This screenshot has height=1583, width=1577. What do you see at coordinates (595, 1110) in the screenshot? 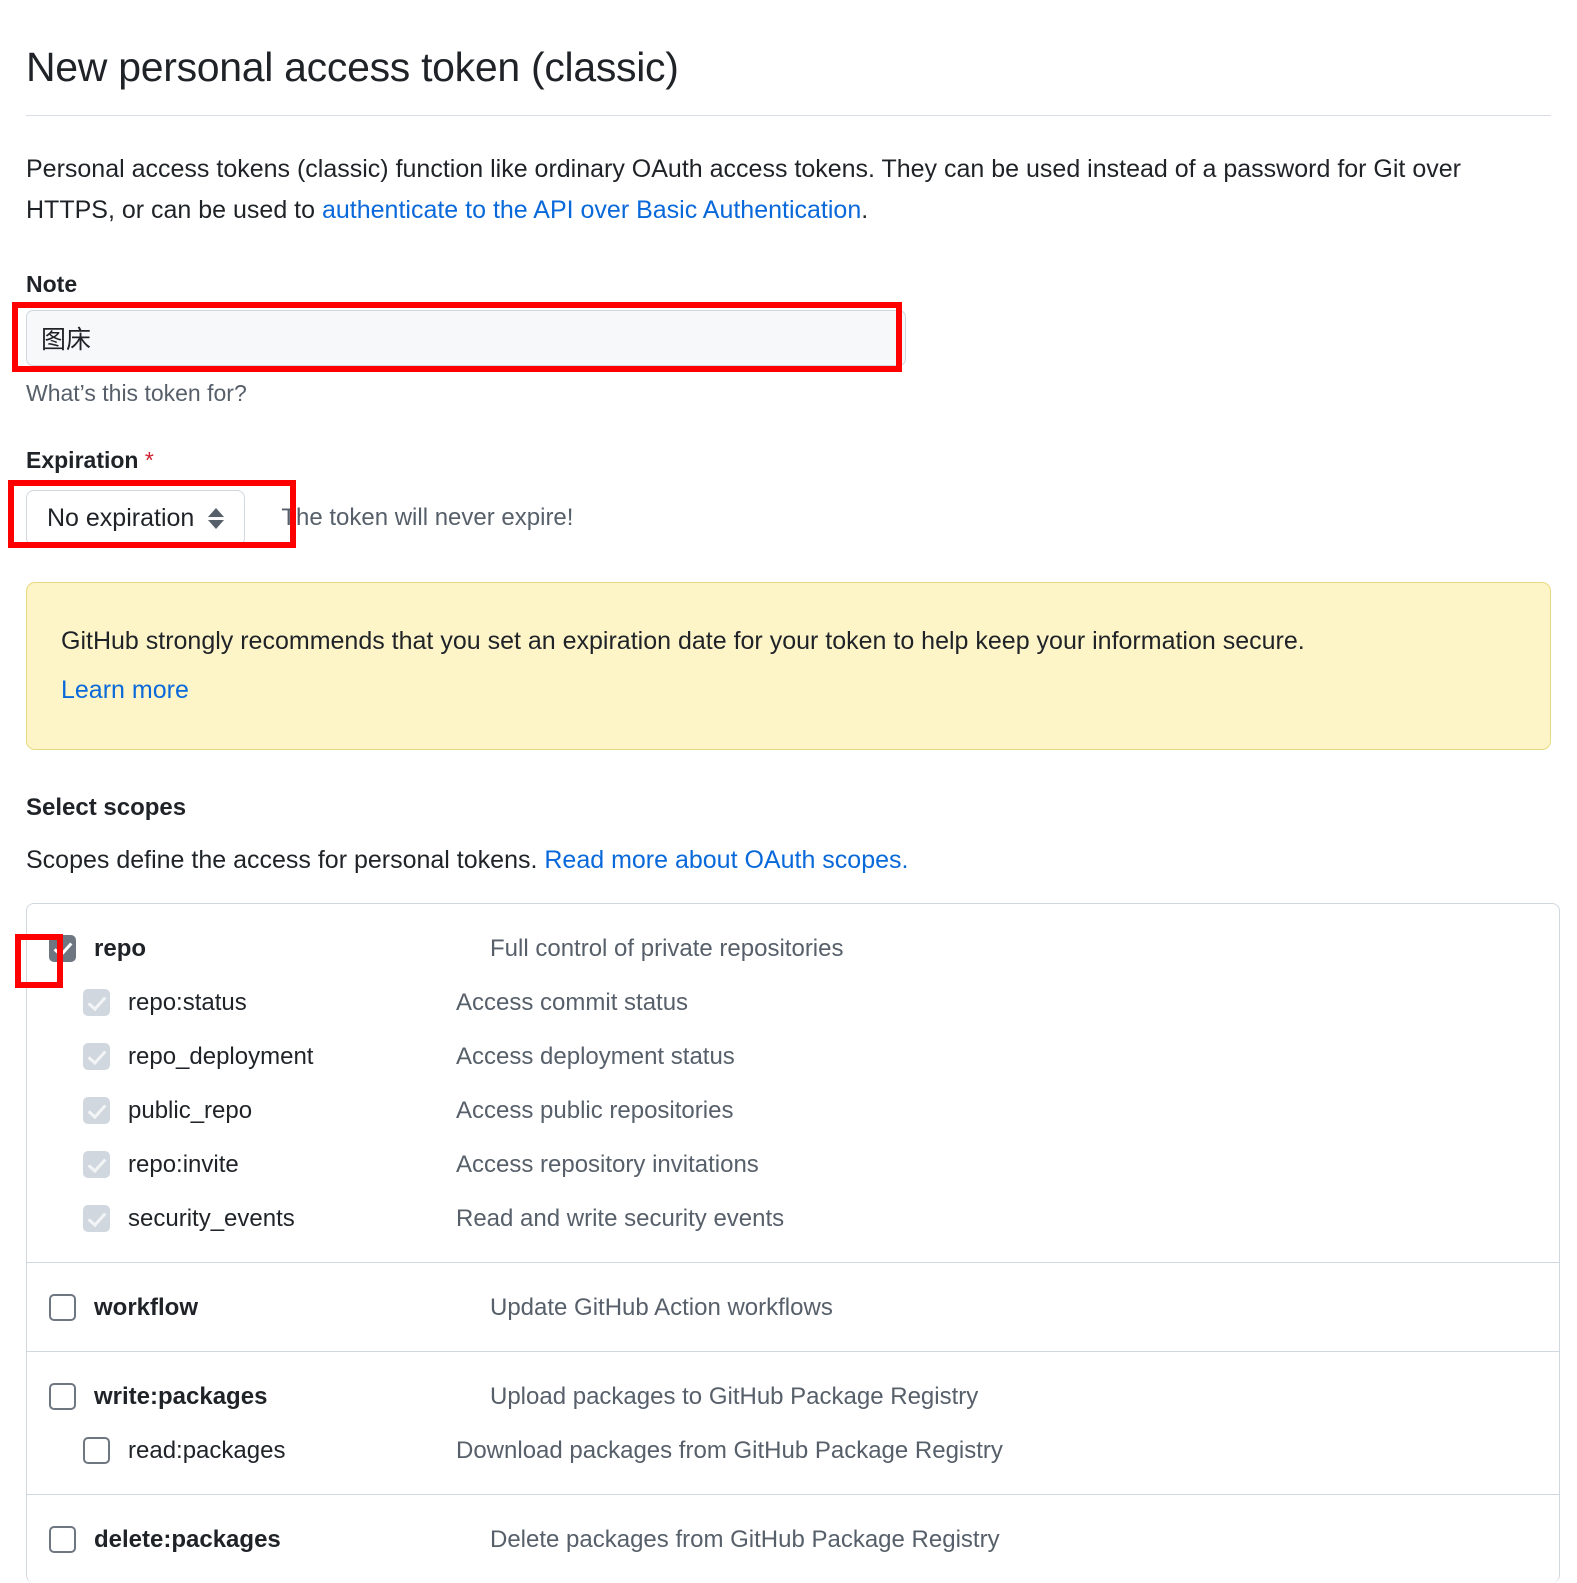
I see `scope-description: Access public repositories` at bounding box center [595, 1110].